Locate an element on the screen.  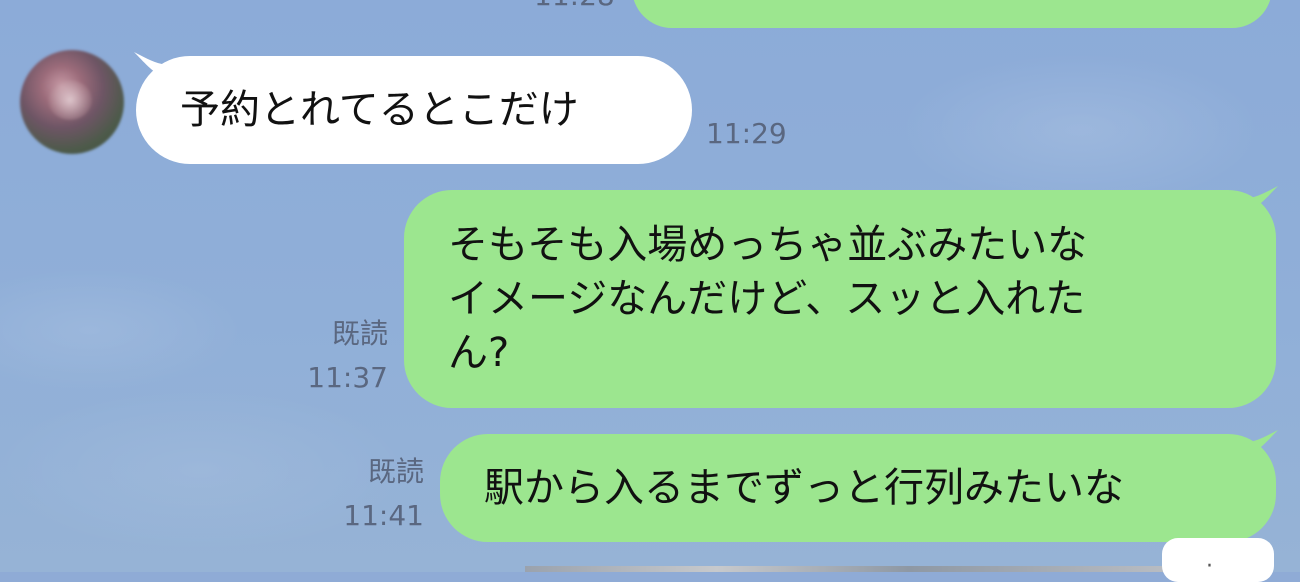
avatar-image is located at coordinates (70, 100).